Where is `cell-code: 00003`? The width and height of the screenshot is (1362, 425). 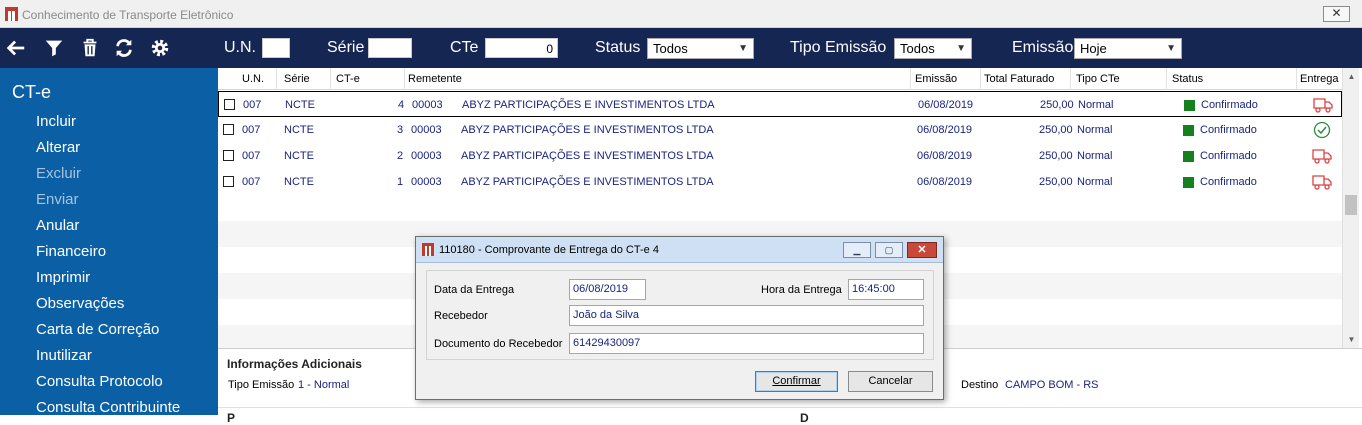
cell-code: 00003 is located at coordinates (426, 156).